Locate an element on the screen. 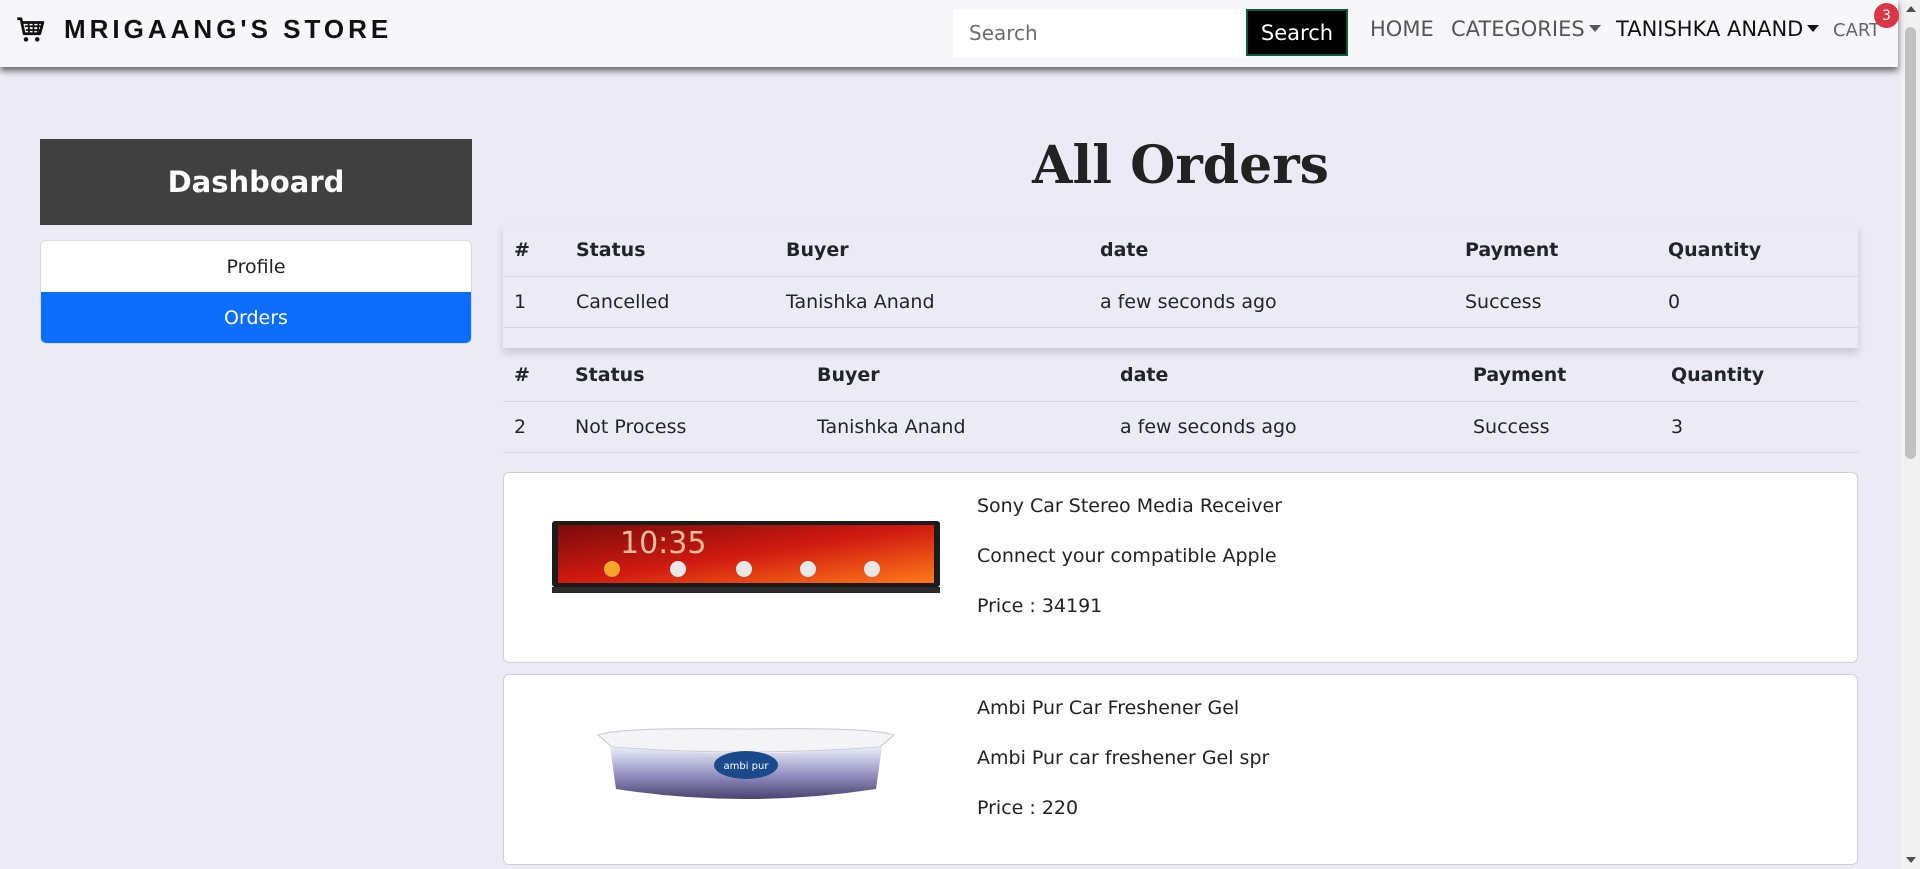 The image size is (1920, 869). car-stereo-image: 10:35 is located at coordinates (746, 557).